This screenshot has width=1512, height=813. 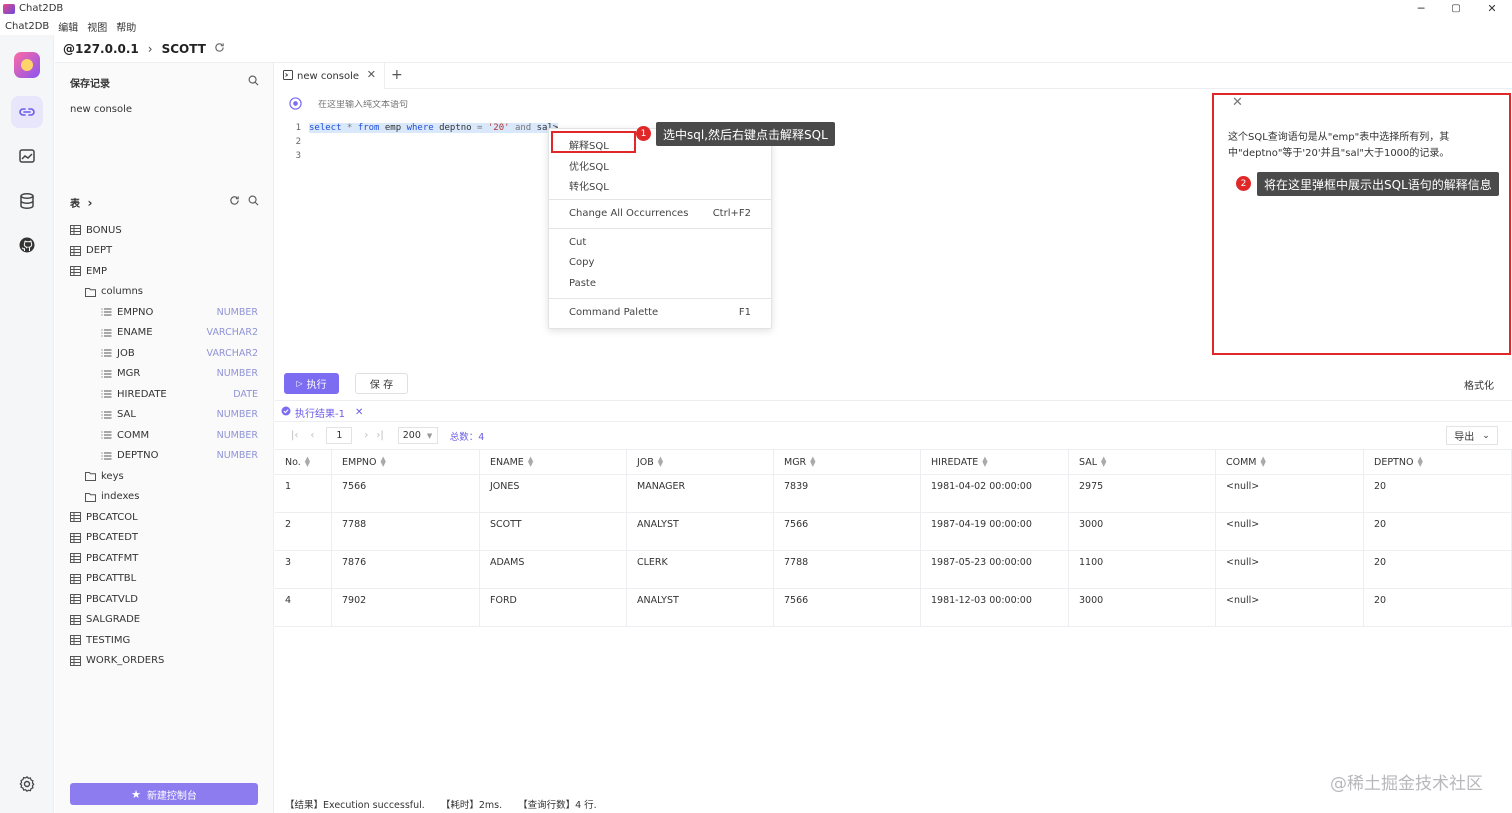 I want to click on column-header: SAL ▲ ▼, so click(x=1142, y=462).